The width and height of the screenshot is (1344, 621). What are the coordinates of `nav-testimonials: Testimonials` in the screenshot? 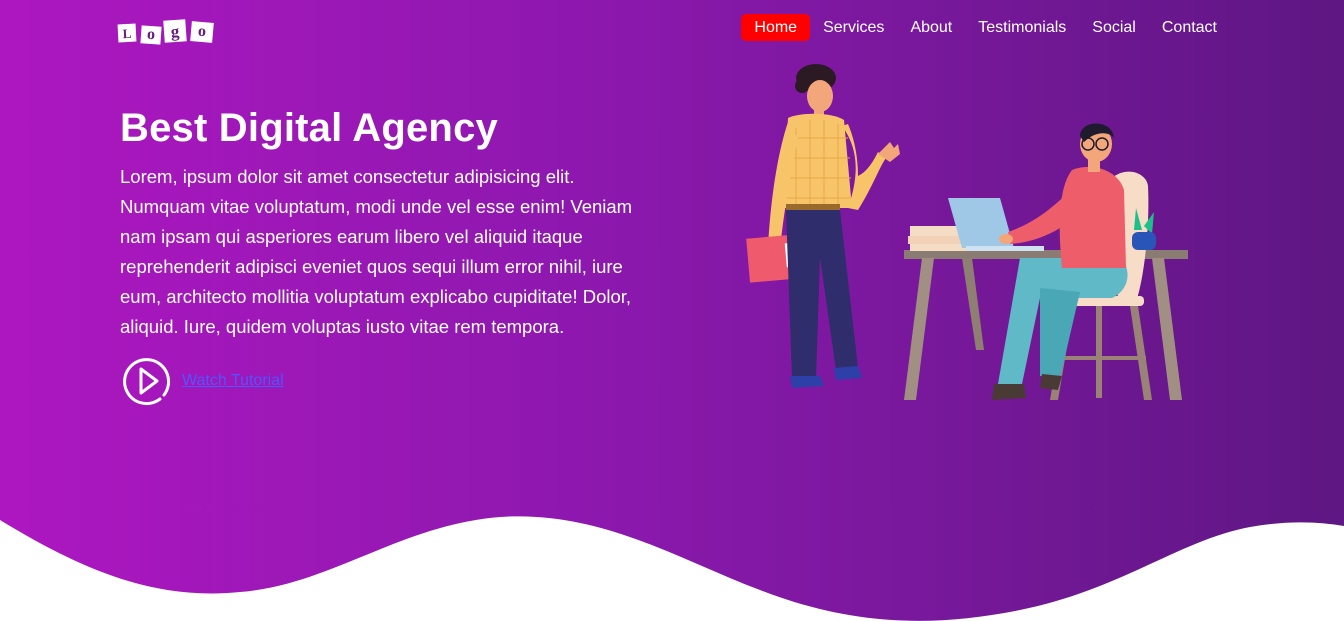 It's located at (1022, 27).